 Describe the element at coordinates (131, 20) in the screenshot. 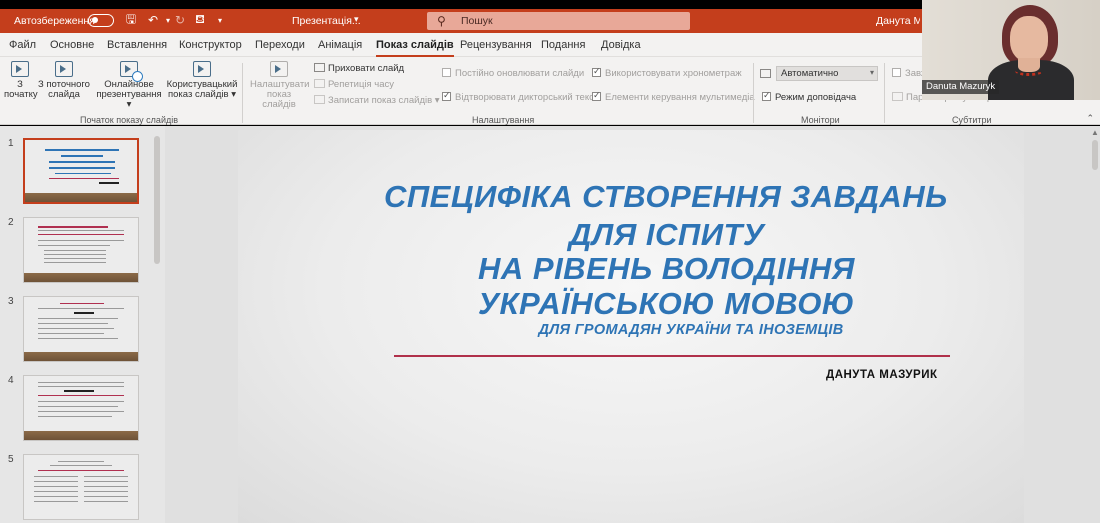

I see `save-icon: 🖫` at that location.